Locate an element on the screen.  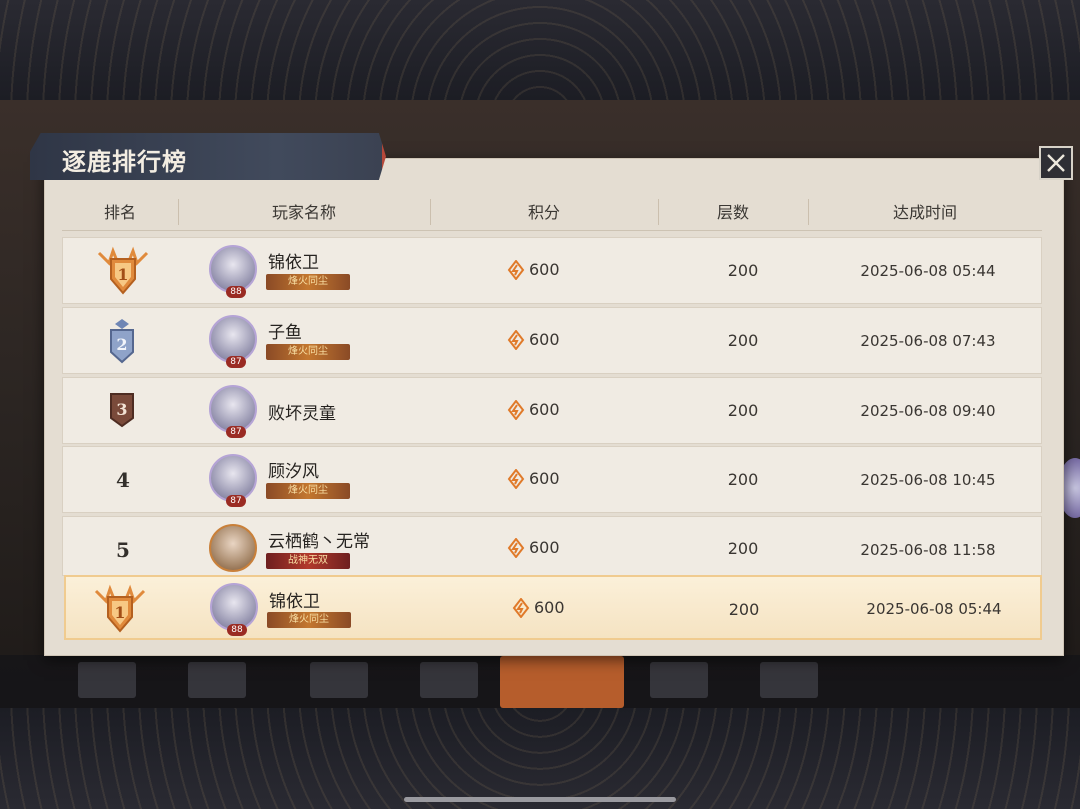
svg-text: 3 is located at coordinates (121, 409).